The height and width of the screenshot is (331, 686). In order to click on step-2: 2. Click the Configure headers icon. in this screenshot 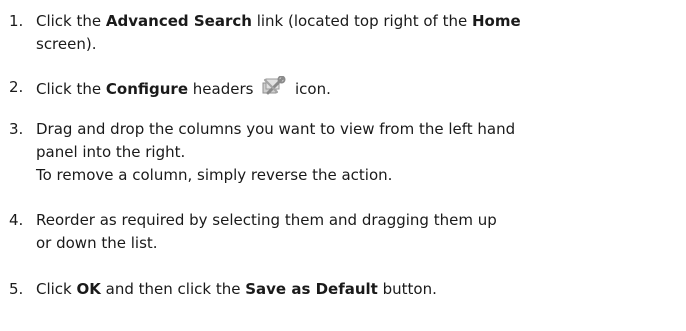, I will do `click(340, 88)`.